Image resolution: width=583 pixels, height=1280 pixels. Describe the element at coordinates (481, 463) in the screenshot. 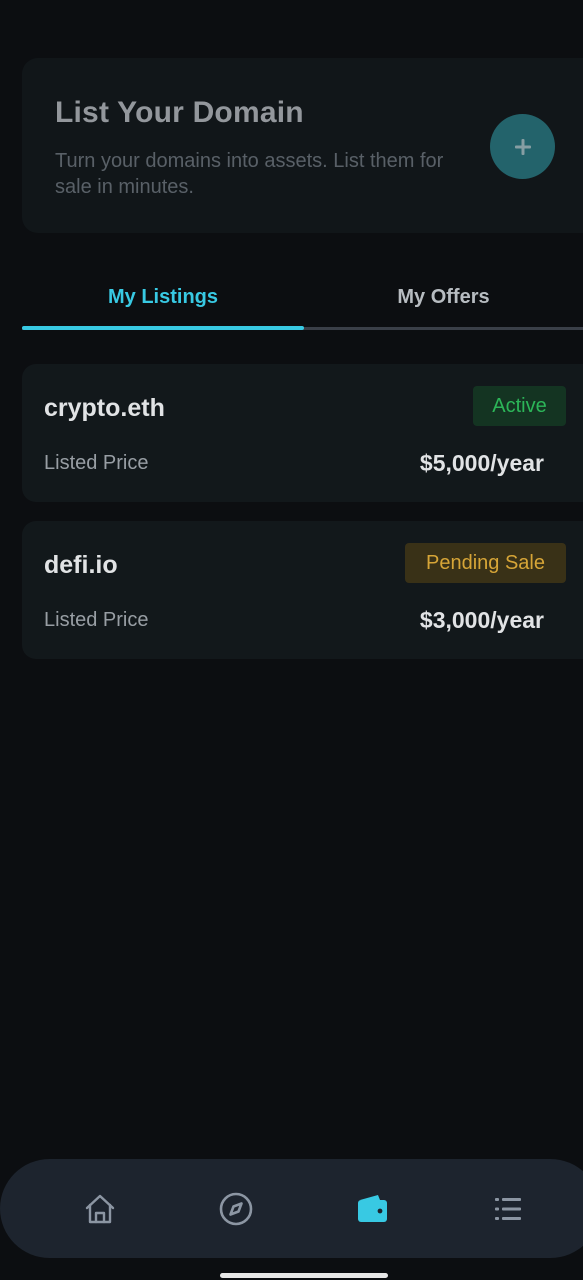

I see `price-value: $5,000/year` at that location.